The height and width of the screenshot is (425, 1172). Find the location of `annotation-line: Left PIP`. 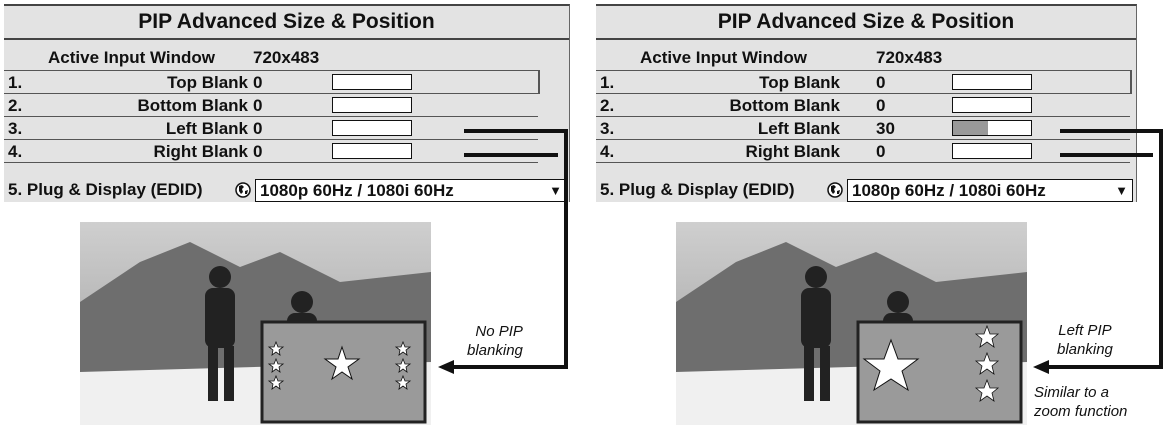

annotation-line: Left PIP is located at coordinates (1085, 330).